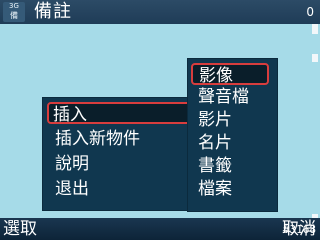  What do you see at coordinates (299, 229) in the screenshot?
I see `character-counter: #3168` at bounding box center [299, 229].